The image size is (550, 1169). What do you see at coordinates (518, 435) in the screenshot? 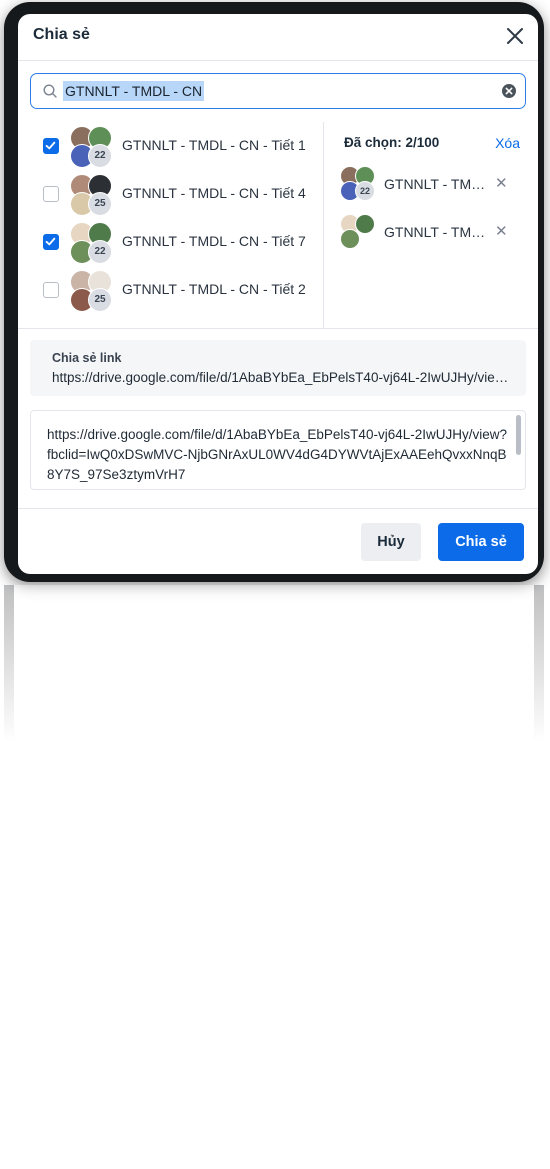
I see `scrollbar` at bounding box center [518, 435].